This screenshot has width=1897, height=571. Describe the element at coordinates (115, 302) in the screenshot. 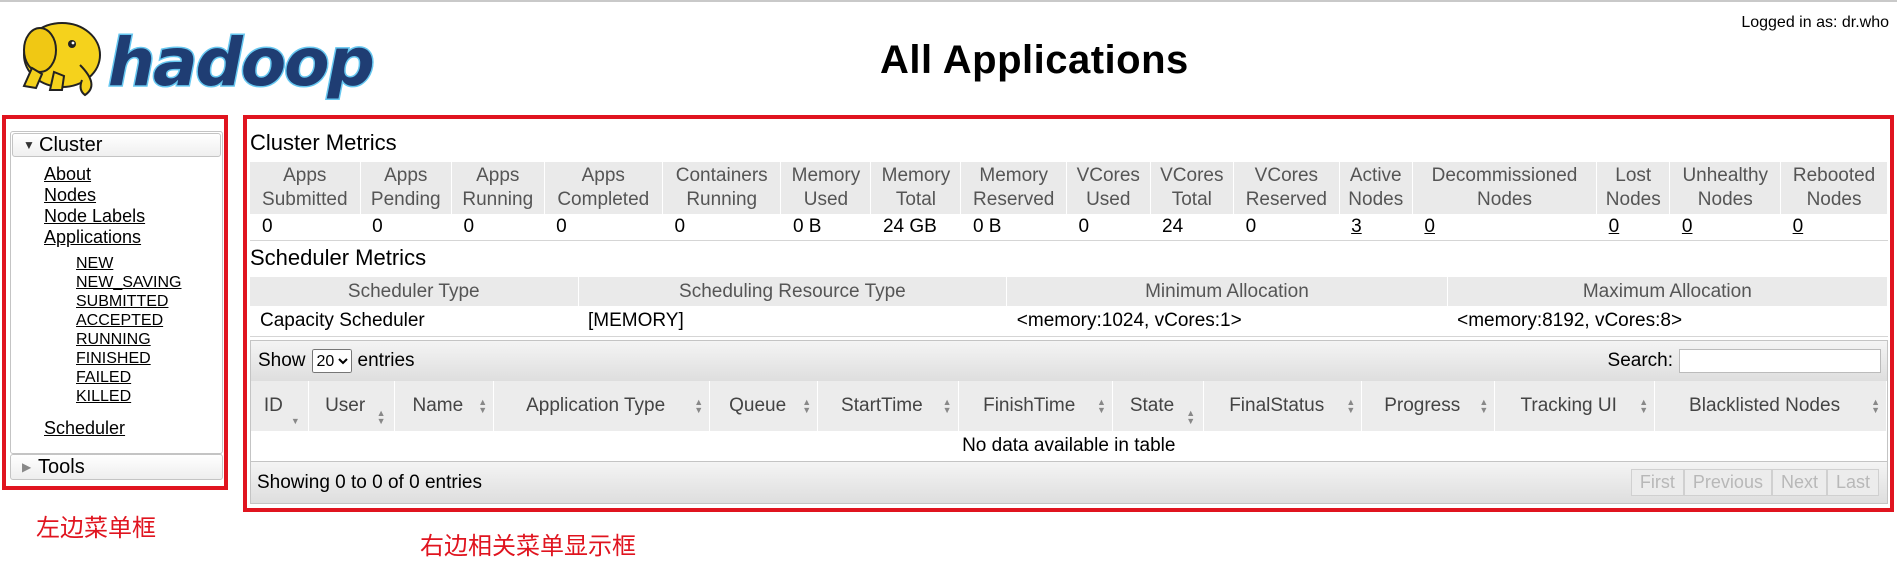

I see `annotation-box-left` at that location.